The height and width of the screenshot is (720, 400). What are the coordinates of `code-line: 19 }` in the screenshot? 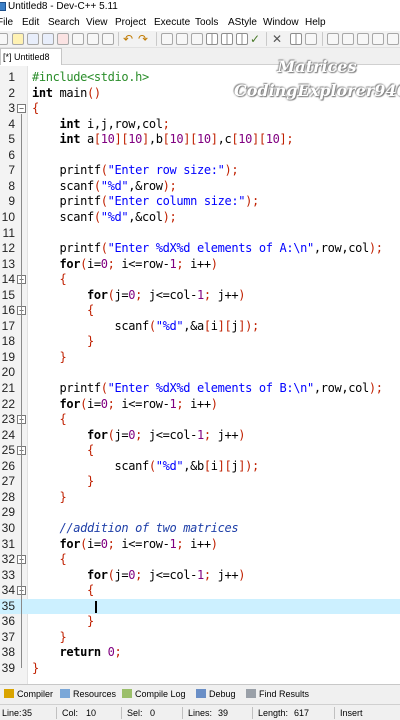 It's located at (200, 358).